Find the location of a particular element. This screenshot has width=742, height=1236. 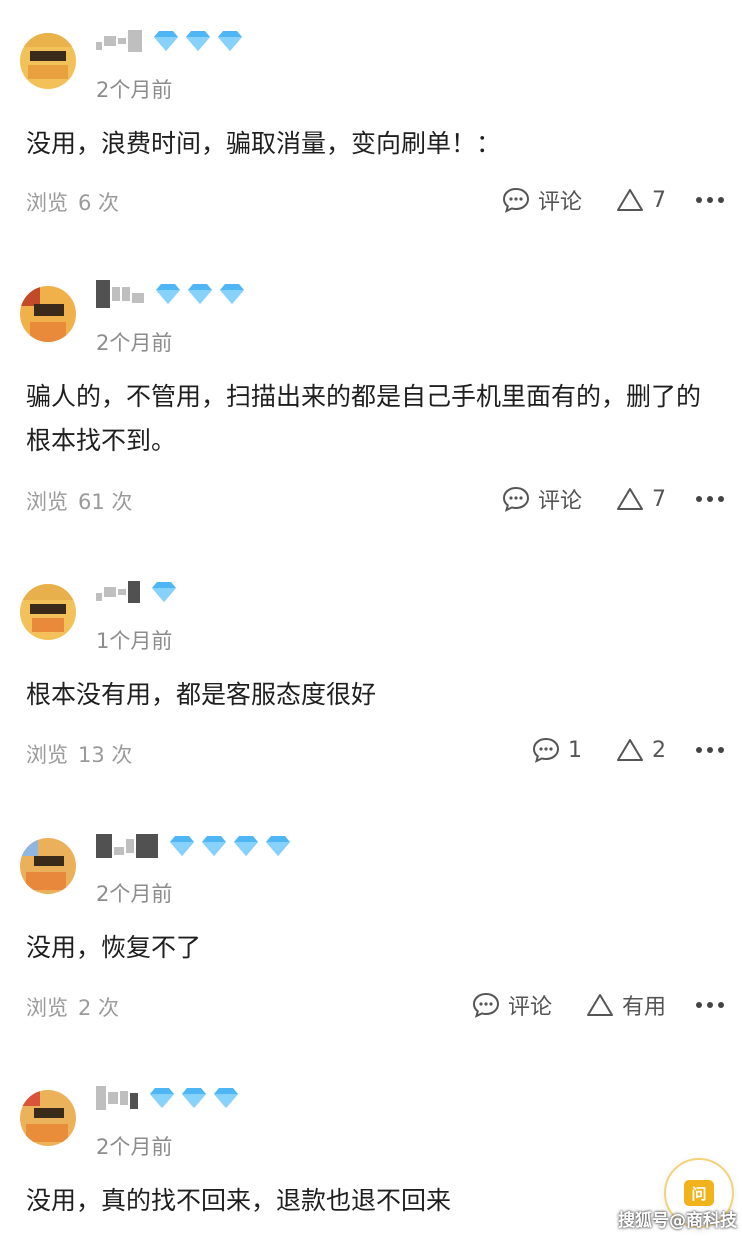

comment-text: 没用，浪费时间，骗取消量，变向刷单！： is located at coordinates (264, 143).